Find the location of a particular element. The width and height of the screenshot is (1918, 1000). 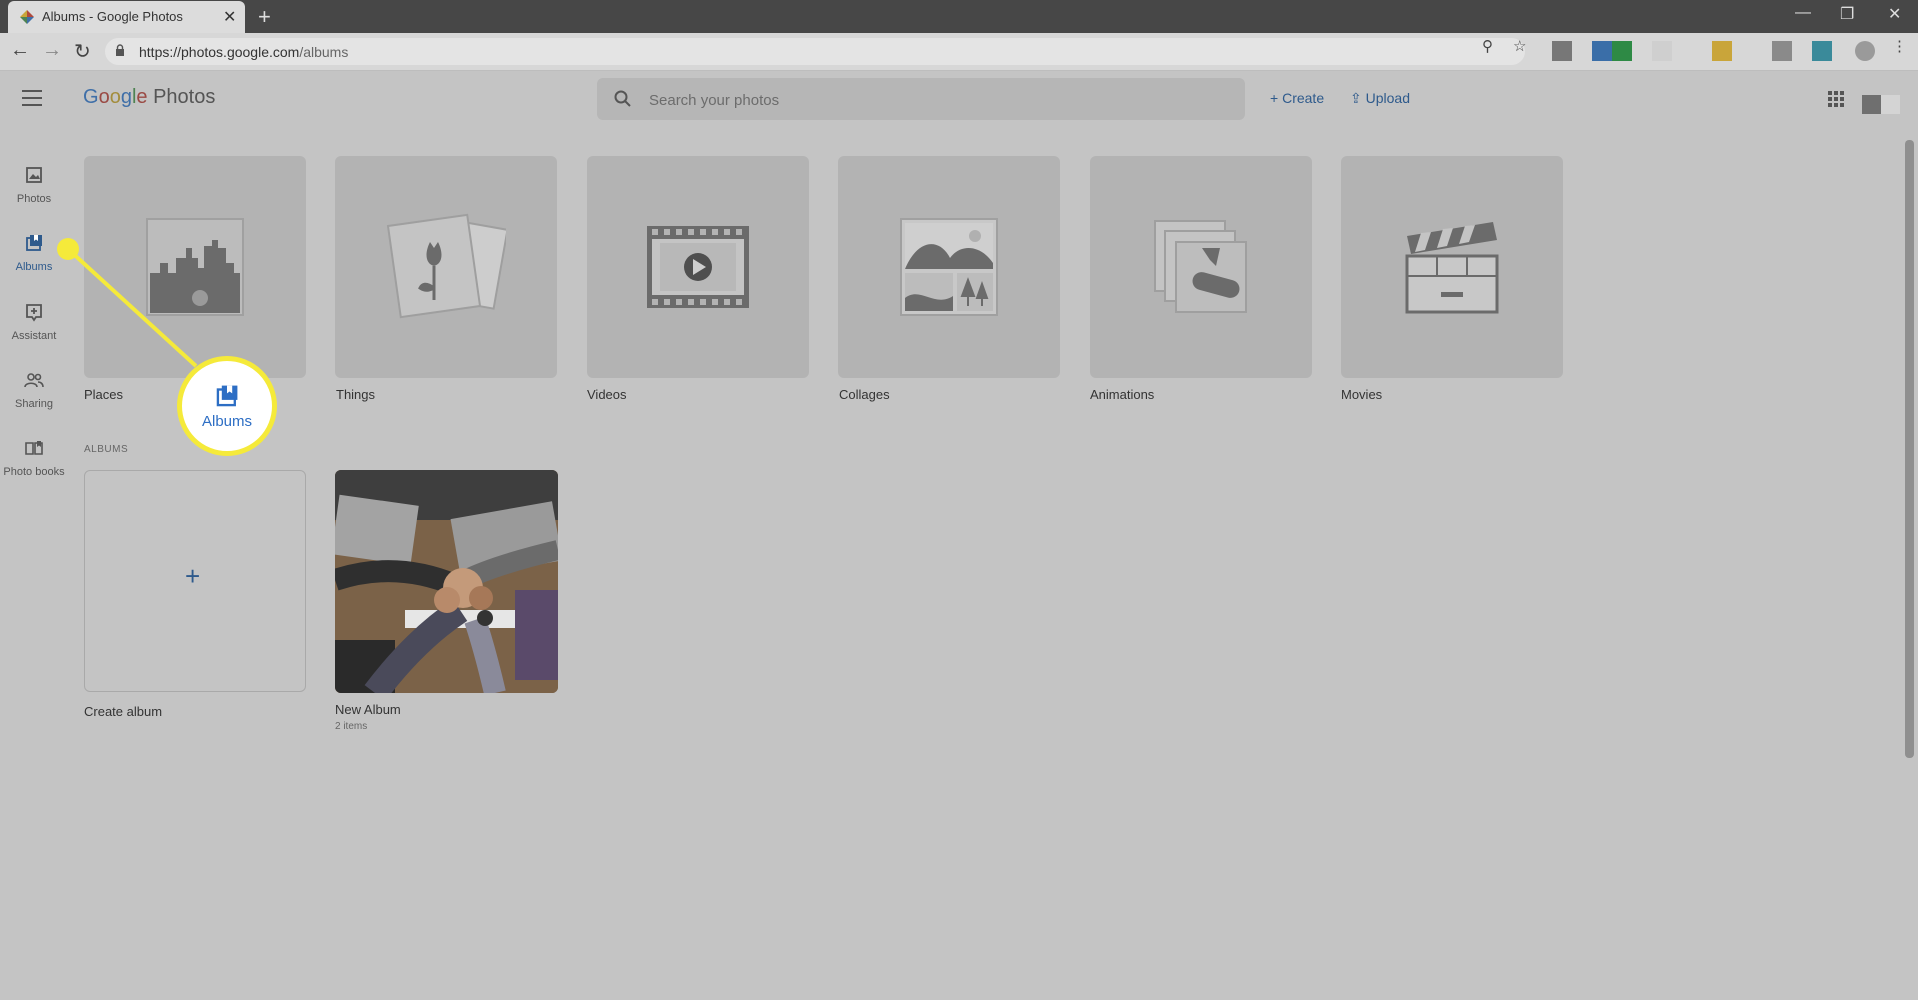

search-icon is located at coordinates (622, 98).